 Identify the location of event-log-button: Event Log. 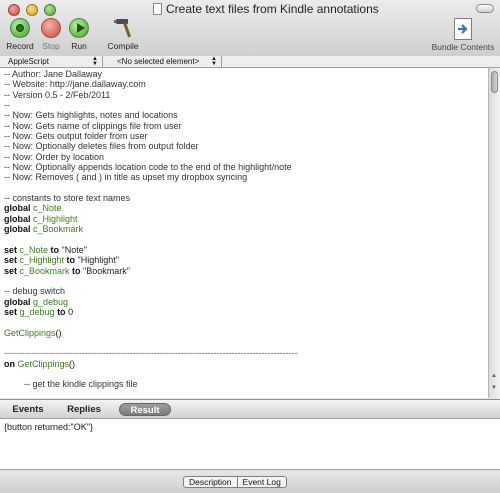
(261, 482).